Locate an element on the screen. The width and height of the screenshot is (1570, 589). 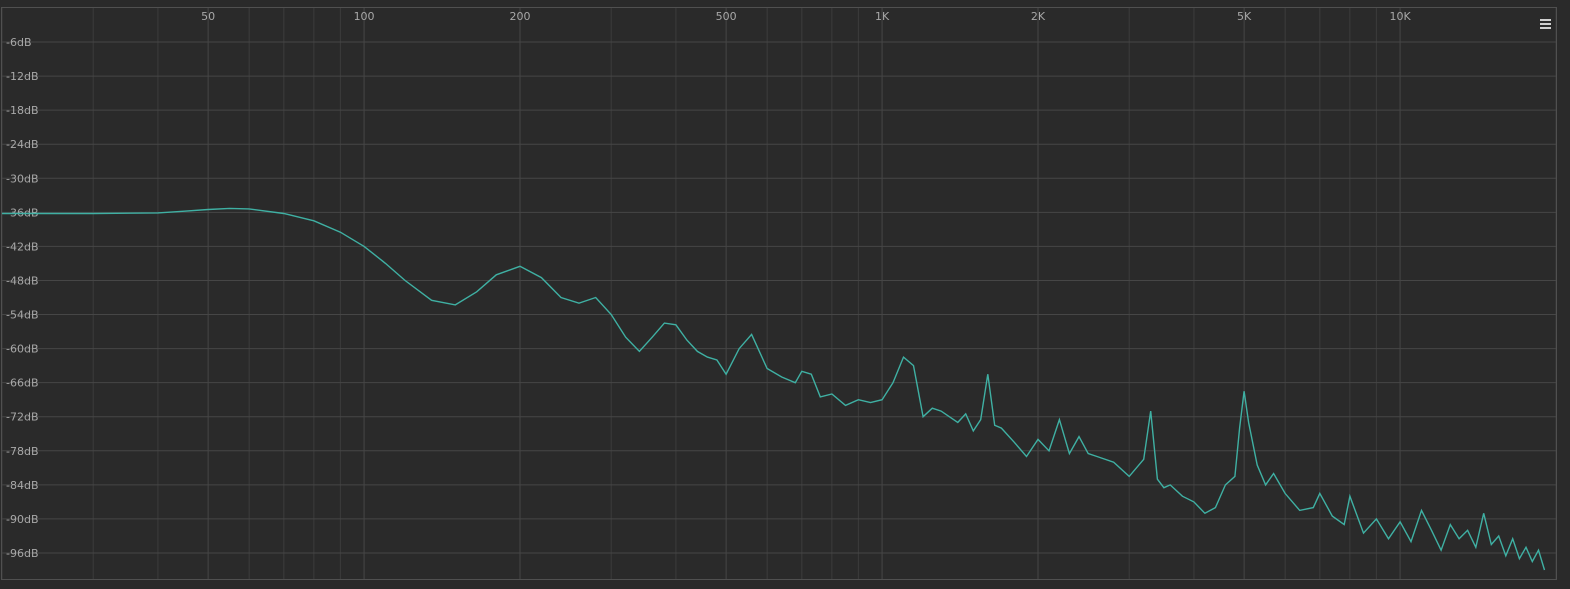
y-tick-label: -78dB is located at coordinates (22, 451).